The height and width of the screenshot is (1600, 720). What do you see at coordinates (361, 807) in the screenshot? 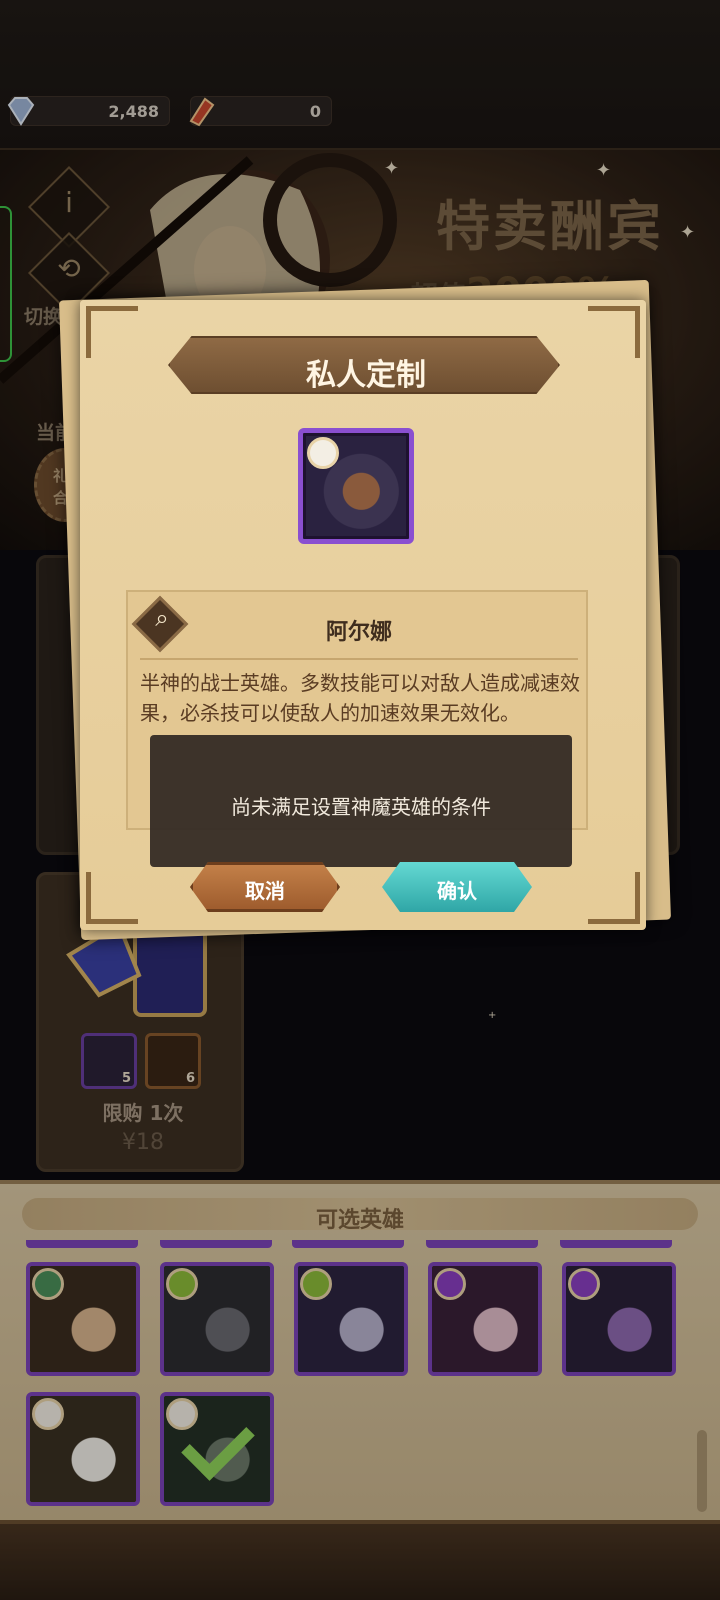
I see `toast-message: 尚未满足设置神魔英雄的条件` at bounding box center [361, 807].